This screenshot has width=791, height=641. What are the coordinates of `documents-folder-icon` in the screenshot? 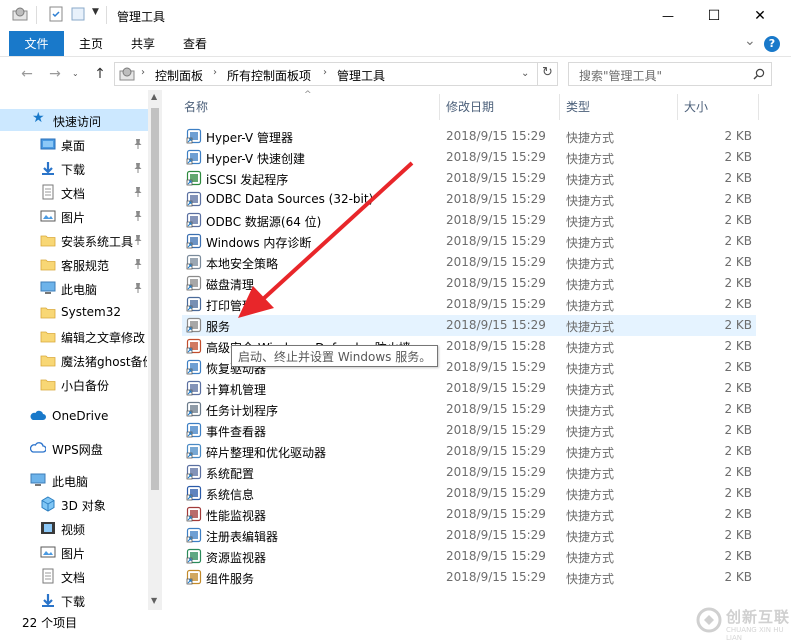 It's located at (48, 576).